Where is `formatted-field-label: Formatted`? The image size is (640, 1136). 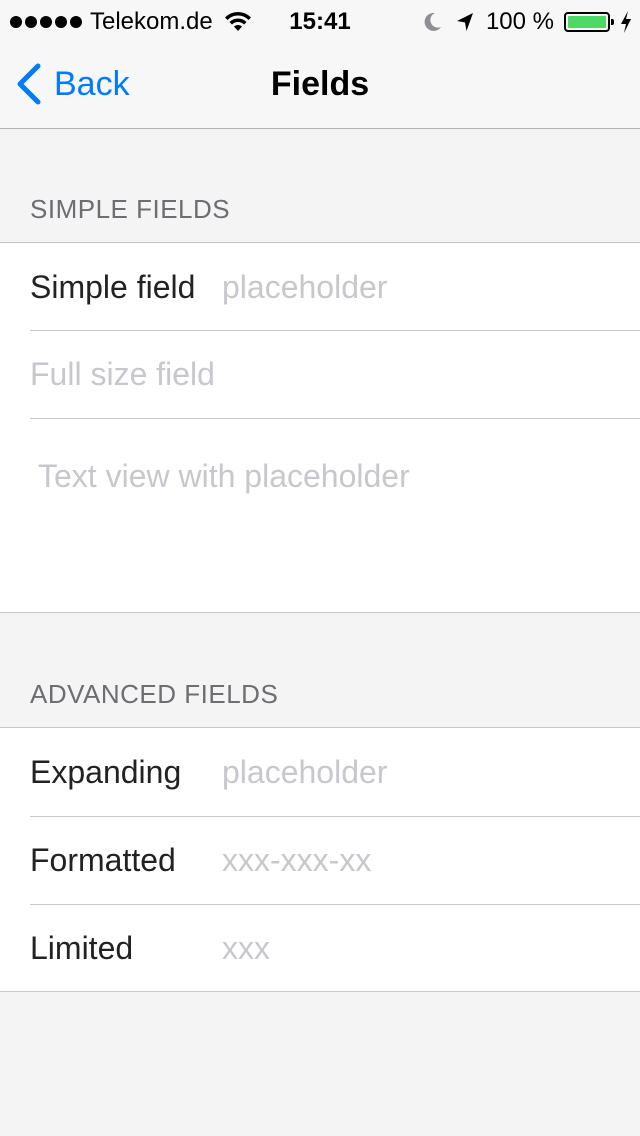 formatted-field-label: Formatted is located at coordinates (103, 860).